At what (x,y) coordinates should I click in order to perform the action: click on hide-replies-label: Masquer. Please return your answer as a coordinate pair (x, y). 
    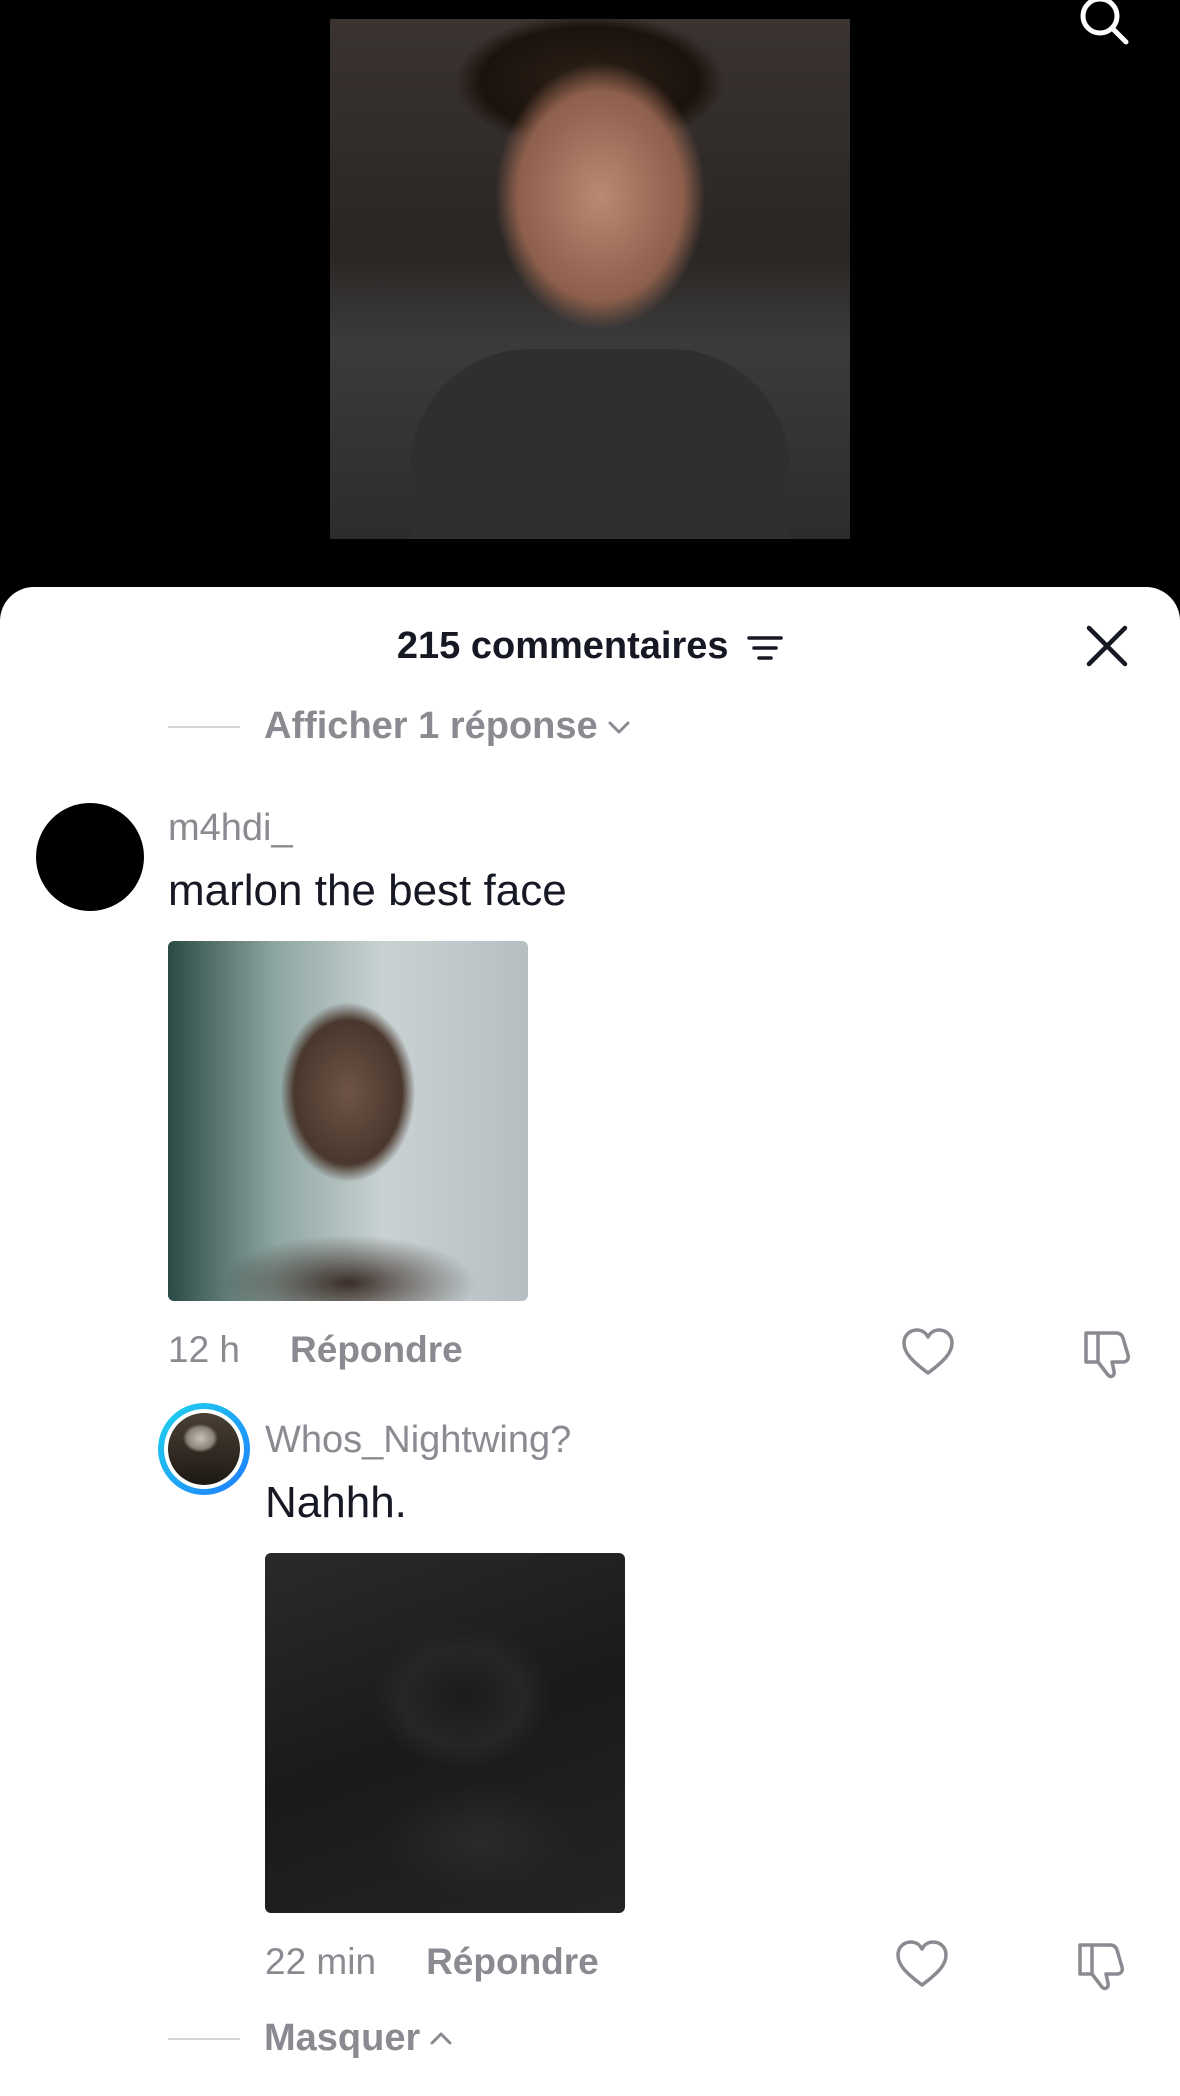
    Looking at the image, I should click on (342, 2038).